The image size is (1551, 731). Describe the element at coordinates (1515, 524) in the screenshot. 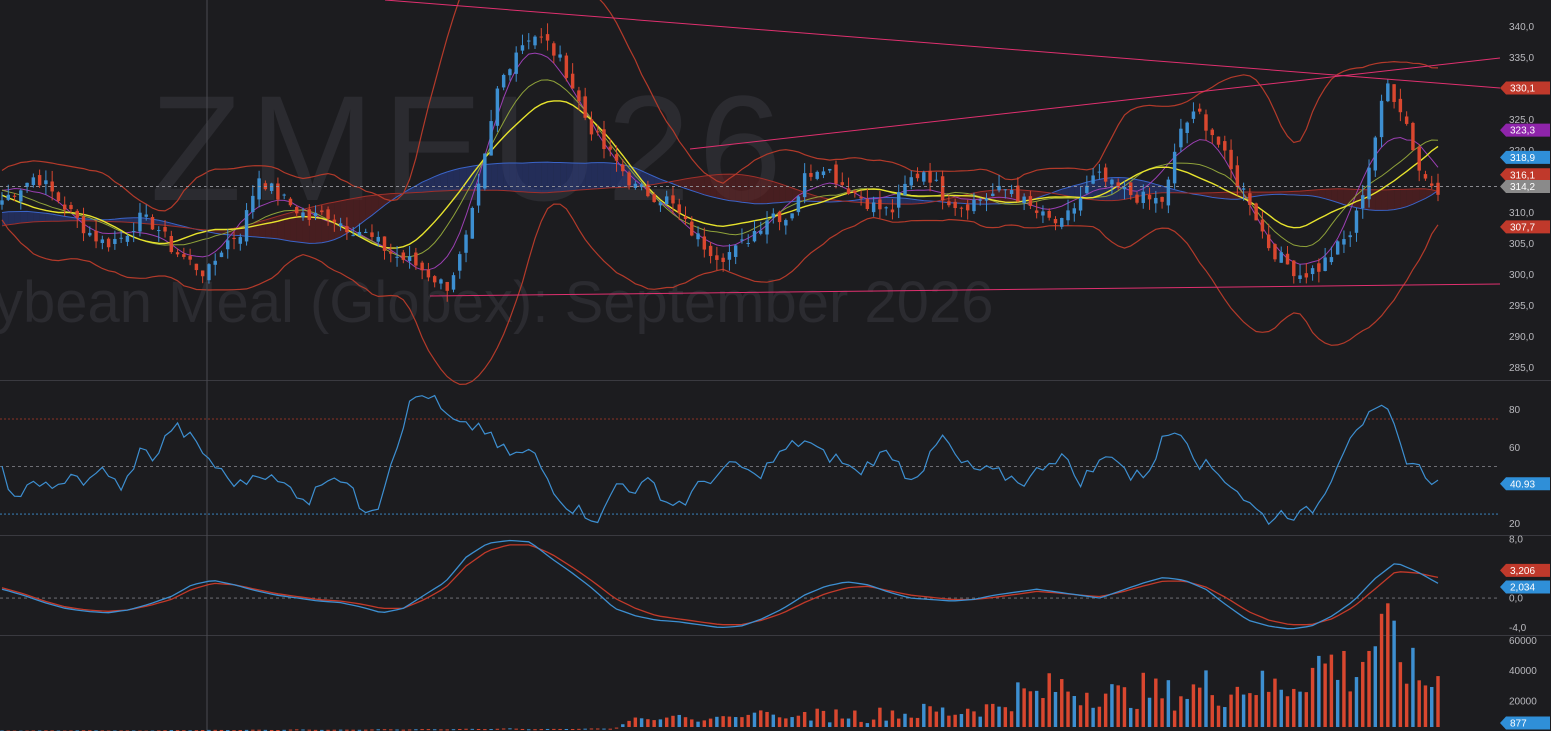

I see `rsi-tick-label: 20` at that location.